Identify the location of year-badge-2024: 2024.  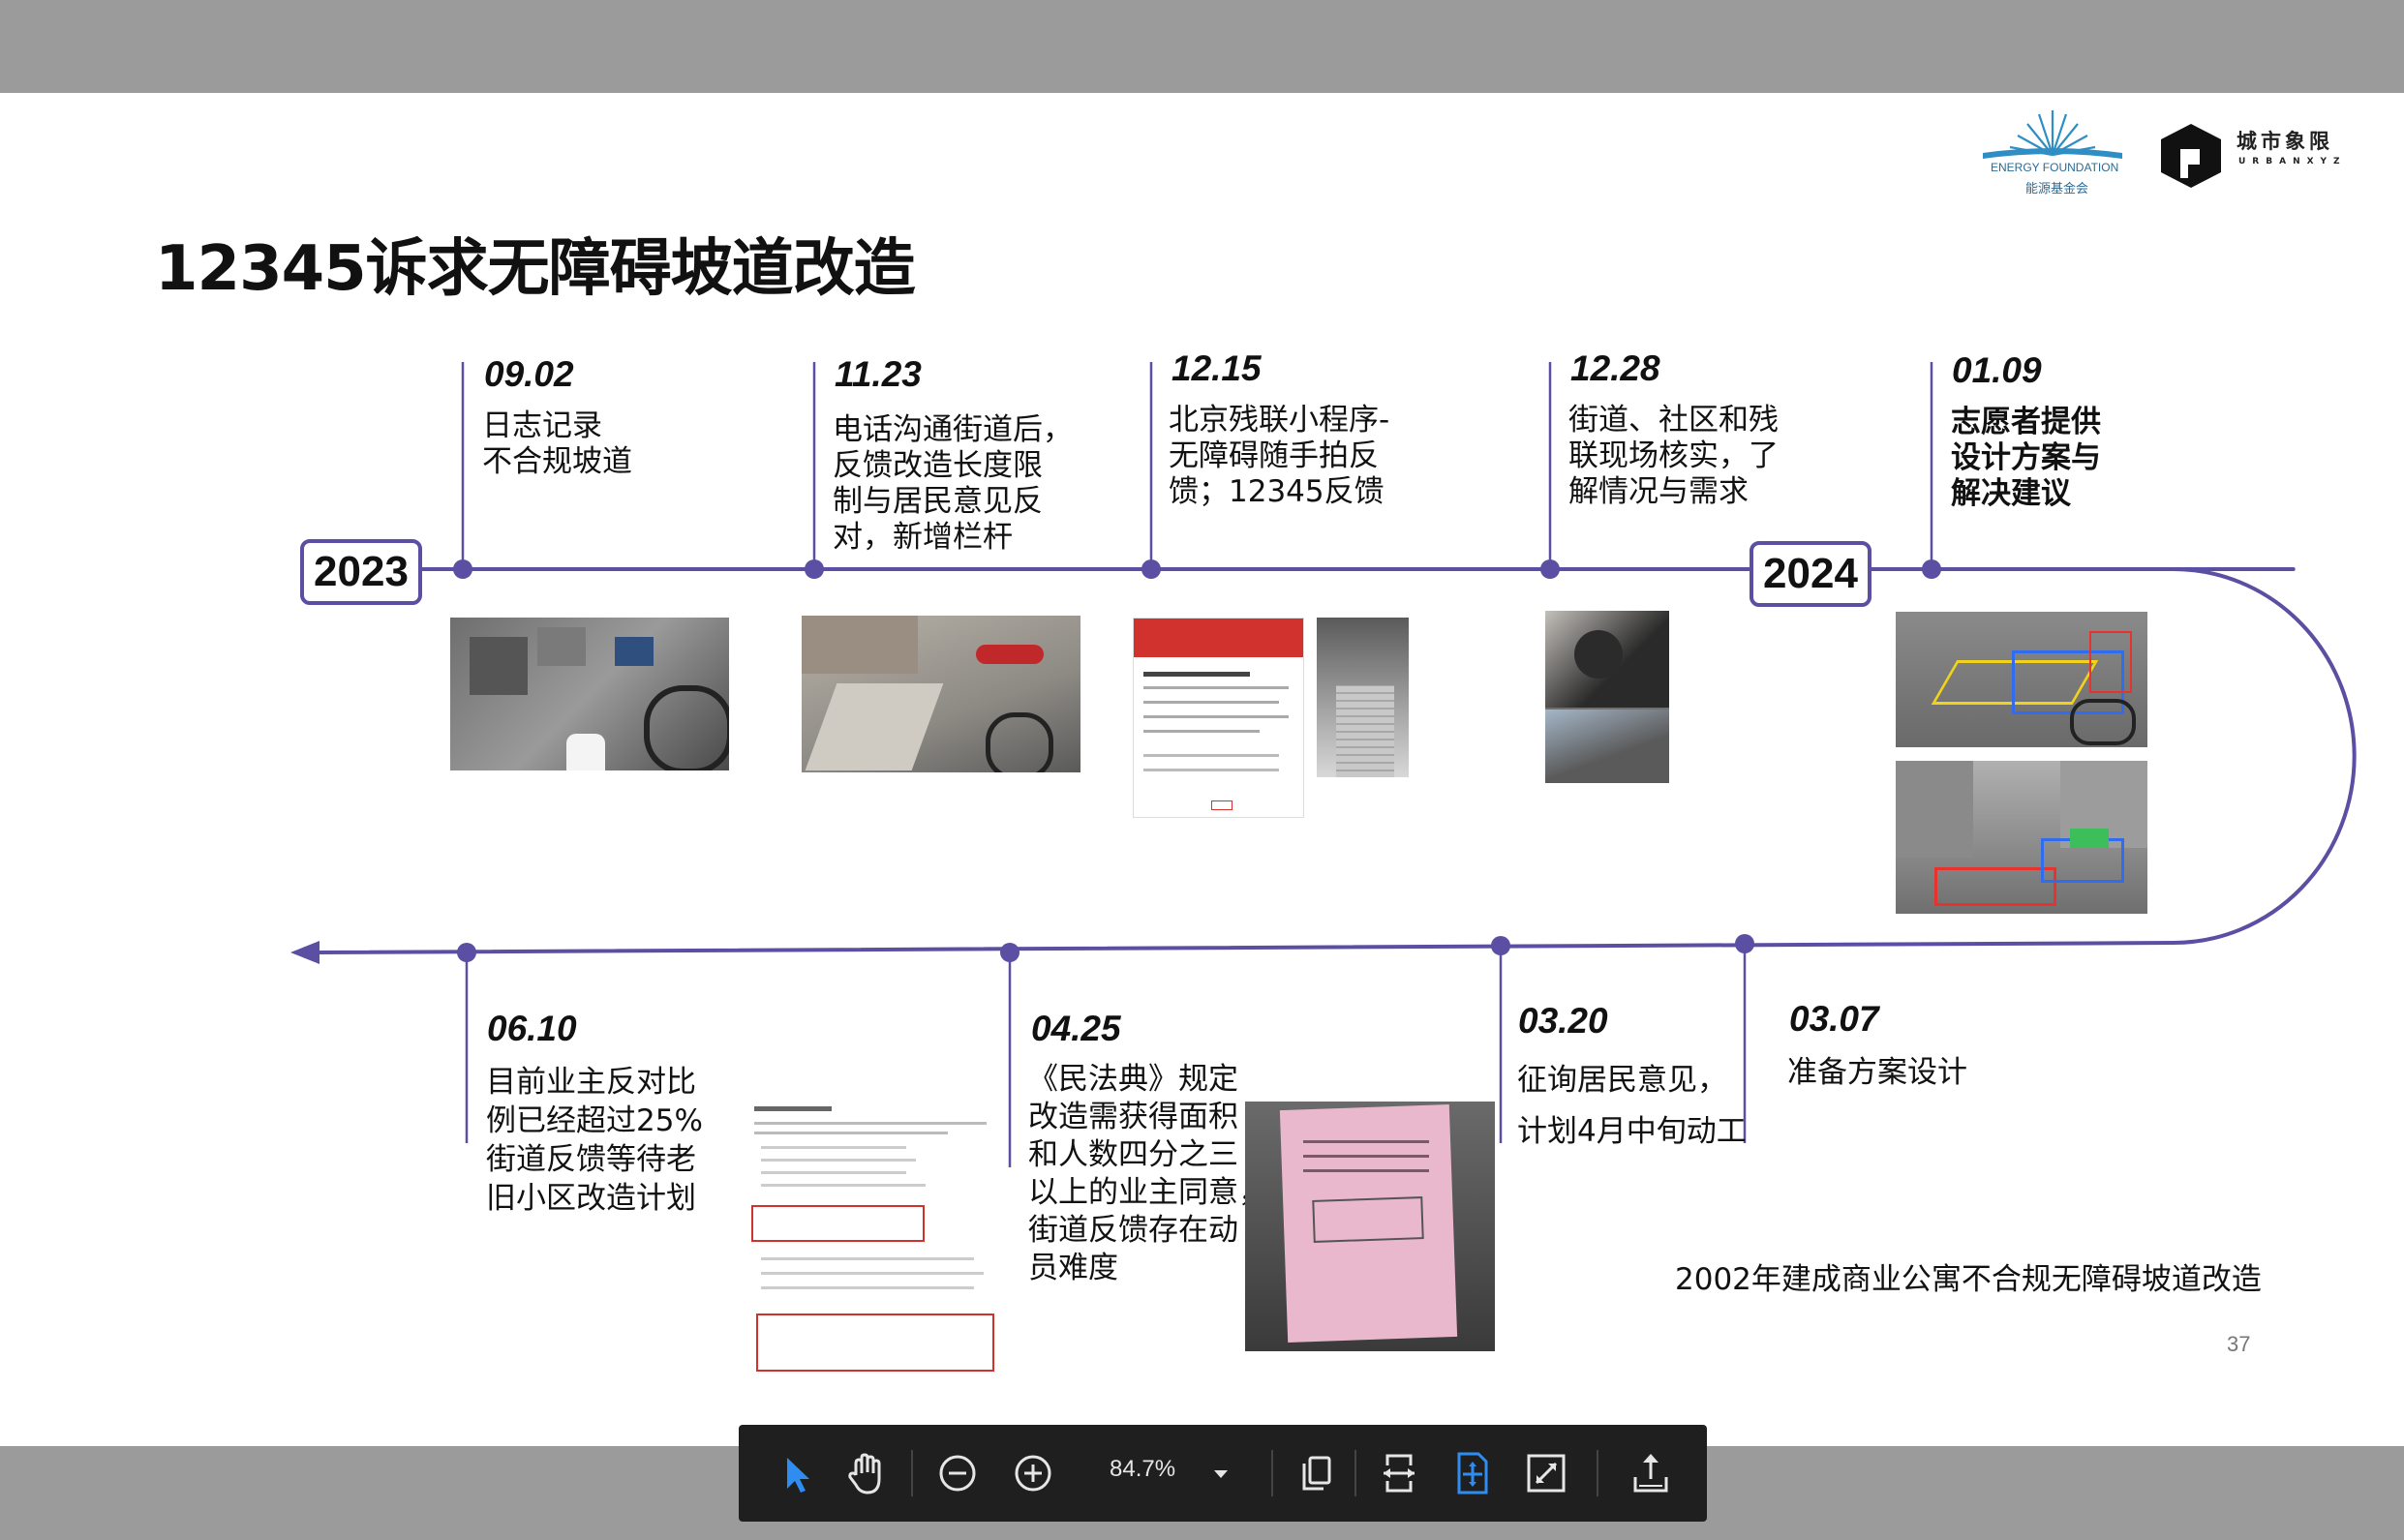
(1810, 574).